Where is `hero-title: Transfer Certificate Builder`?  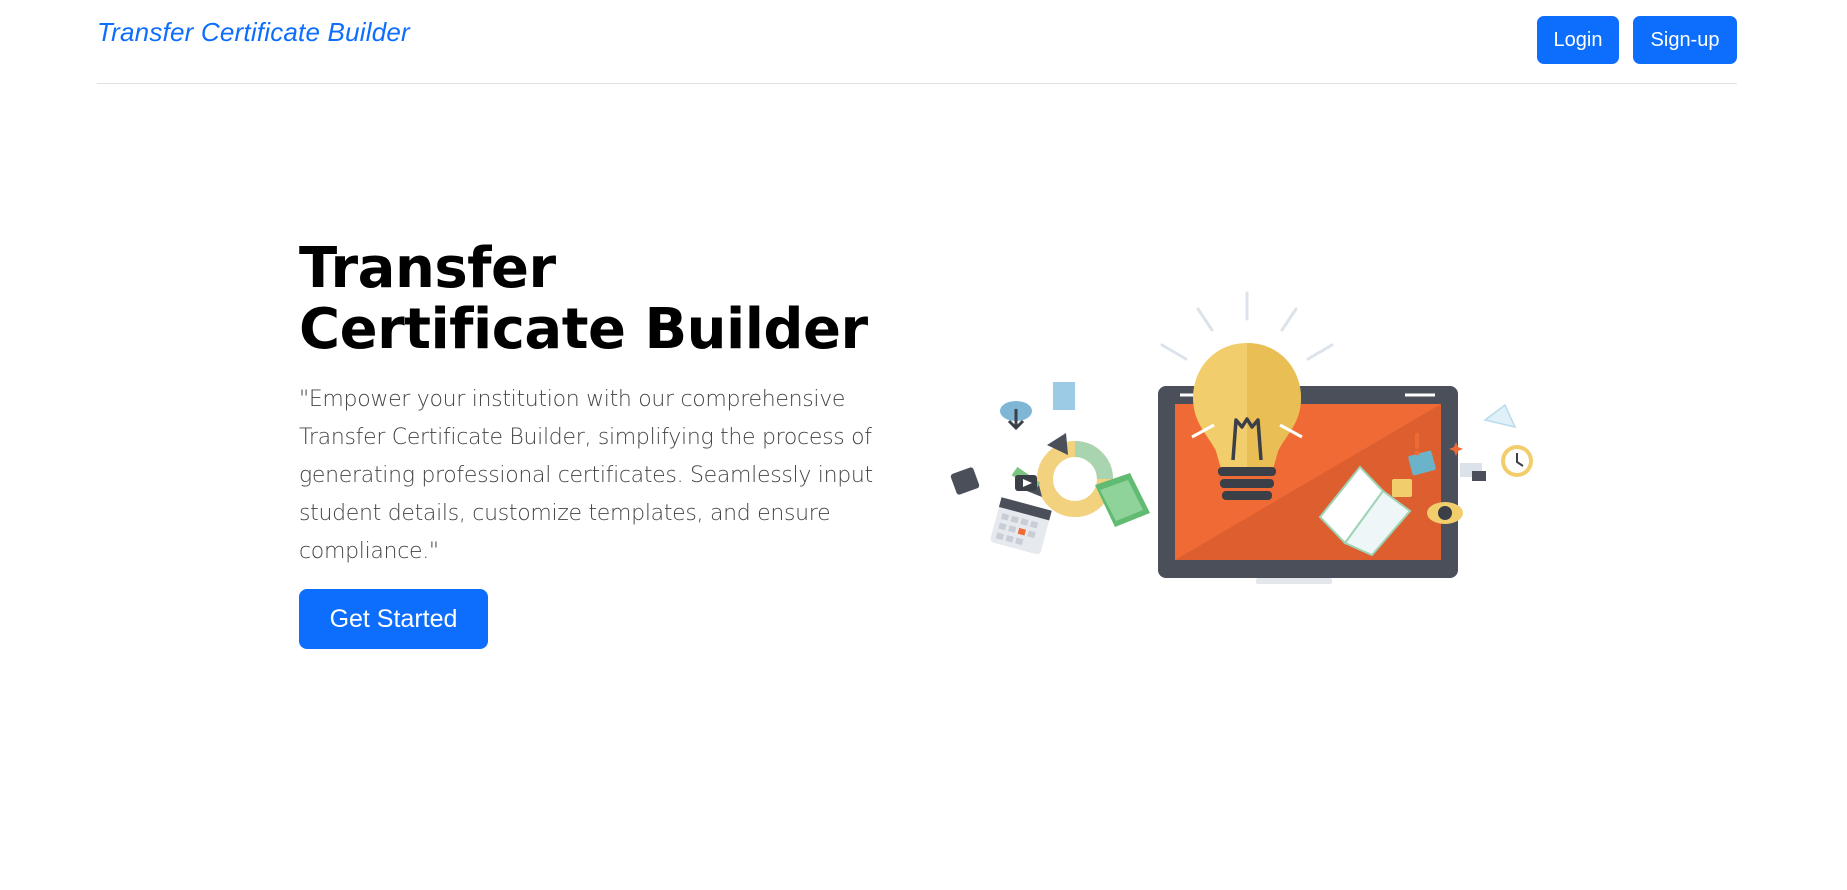 hero-title: Transfer Certificate Builder is located at coordinates (583, 299).